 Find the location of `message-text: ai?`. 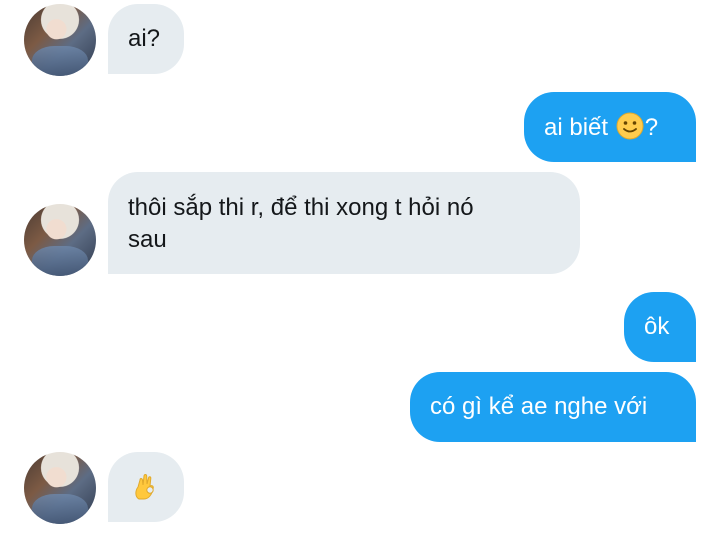

message-text: ai? is located at coordinates (144, 38).